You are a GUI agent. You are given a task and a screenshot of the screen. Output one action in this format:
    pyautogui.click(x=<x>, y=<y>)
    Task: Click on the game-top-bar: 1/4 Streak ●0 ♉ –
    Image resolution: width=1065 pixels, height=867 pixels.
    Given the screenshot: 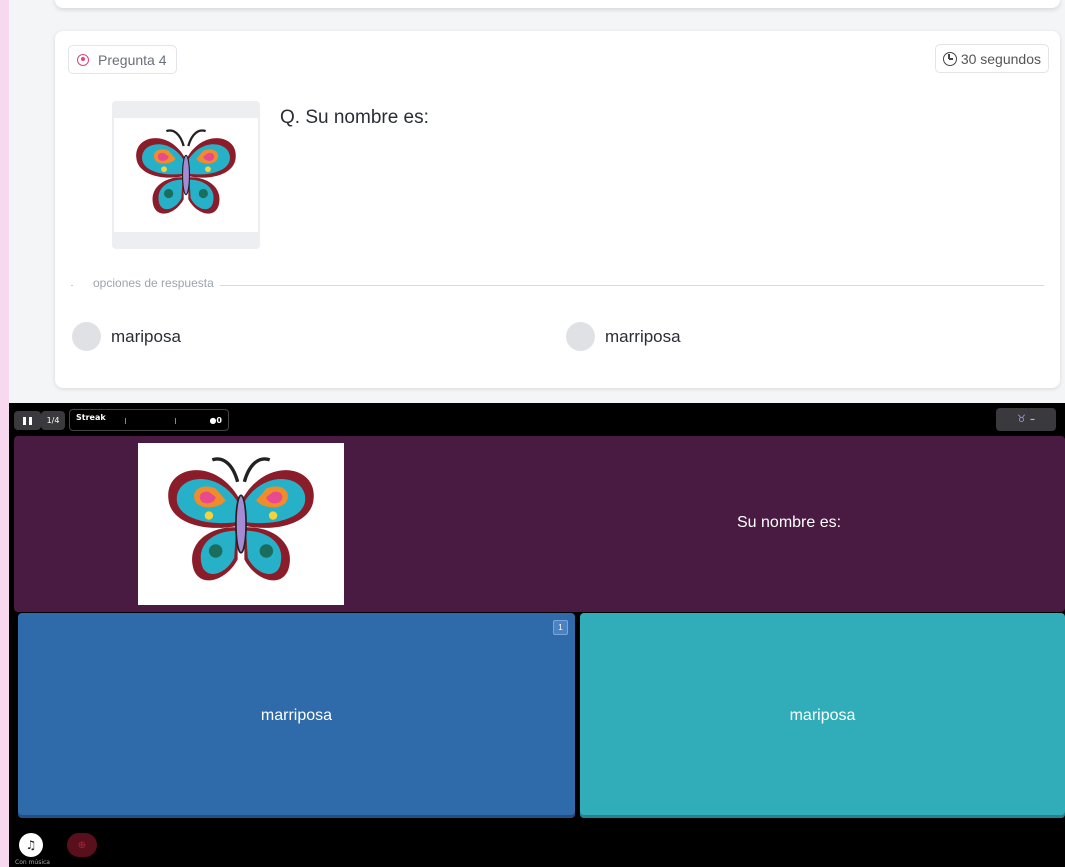 What is the action you would take?
    pyautogui.click(x=537, y=419)
    